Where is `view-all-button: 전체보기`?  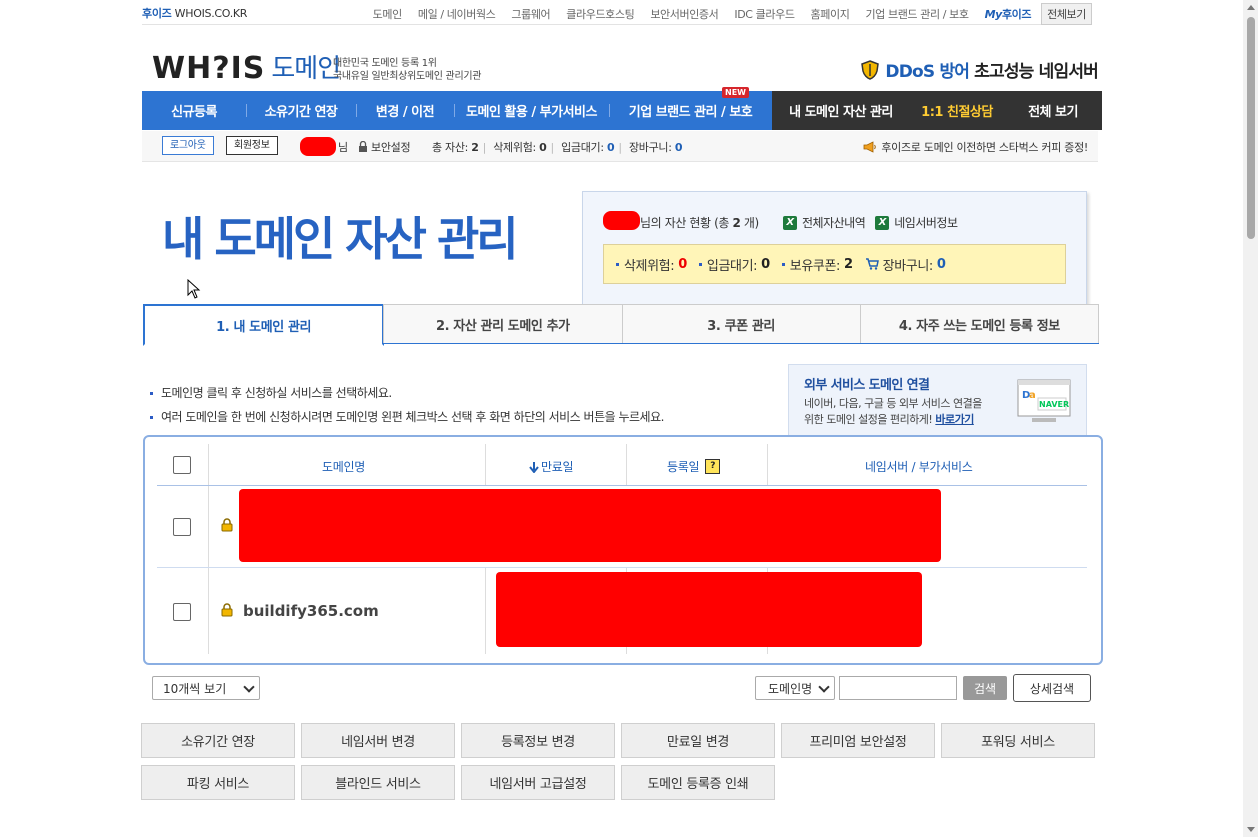 view-all-button: 전체보기 is located at coordinates (1066, 14).